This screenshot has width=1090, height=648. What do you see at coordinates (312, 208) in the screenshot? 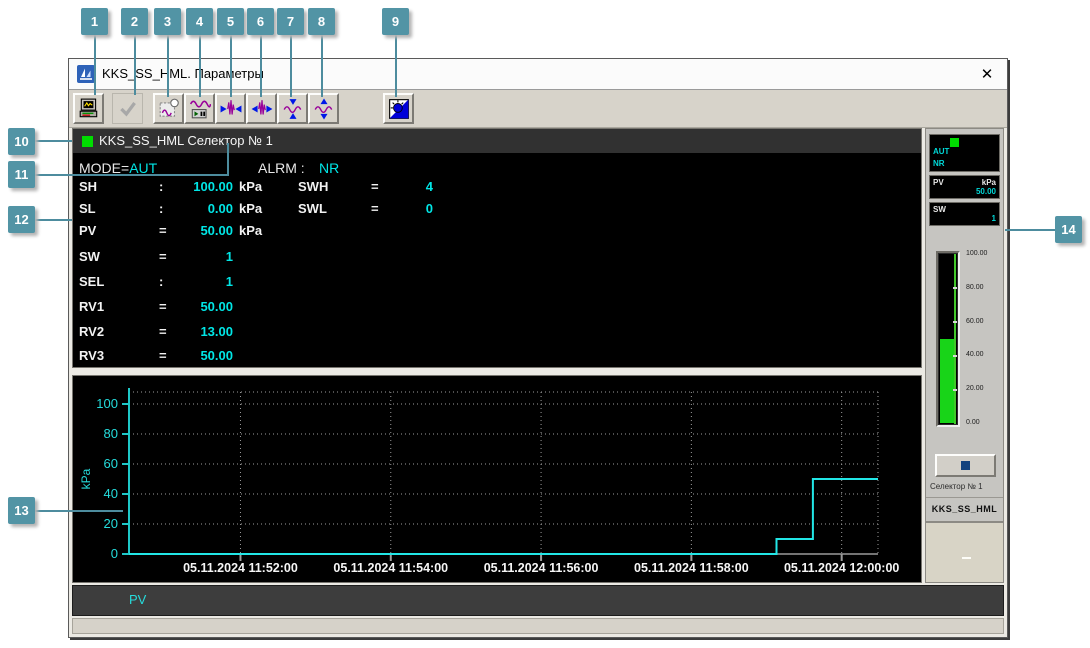
I see `param-label2: SWL` at bounding box center [312, 208].